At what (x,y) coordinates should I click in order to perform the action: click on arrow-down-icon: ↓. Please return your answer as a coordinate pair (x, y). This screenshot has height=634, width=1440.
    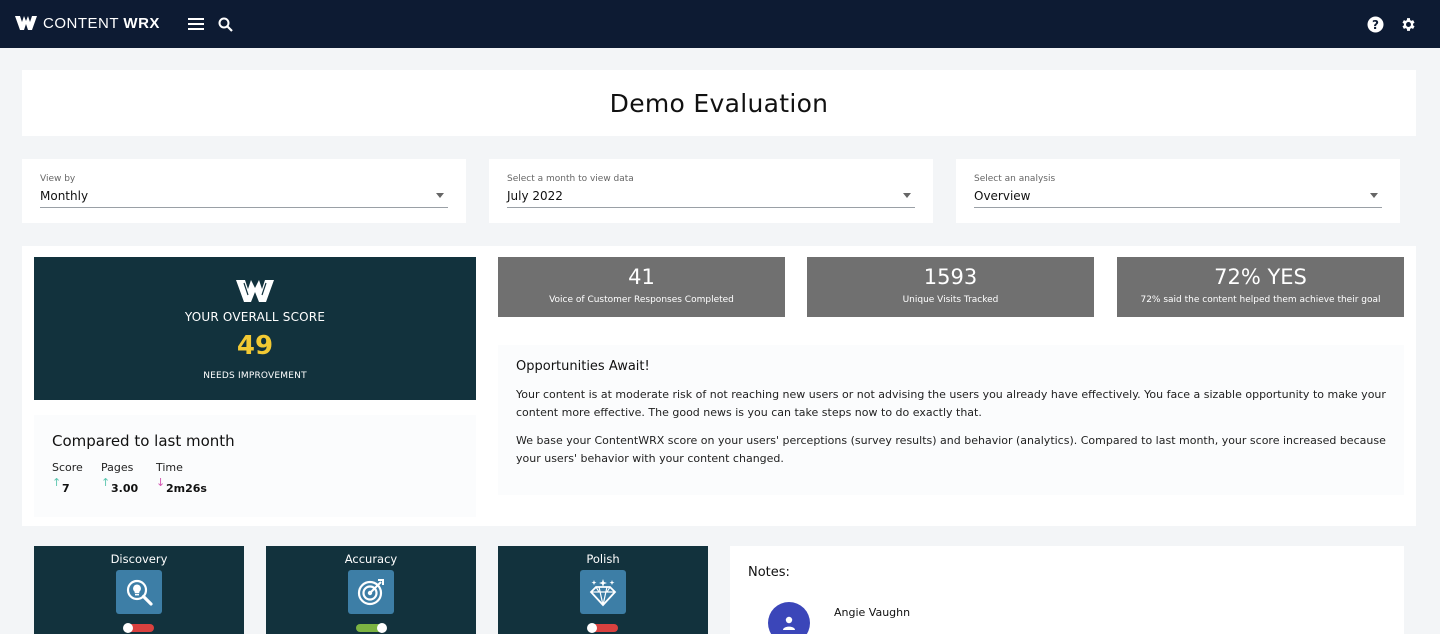
    Looking at the image, I should click on (161, 482).